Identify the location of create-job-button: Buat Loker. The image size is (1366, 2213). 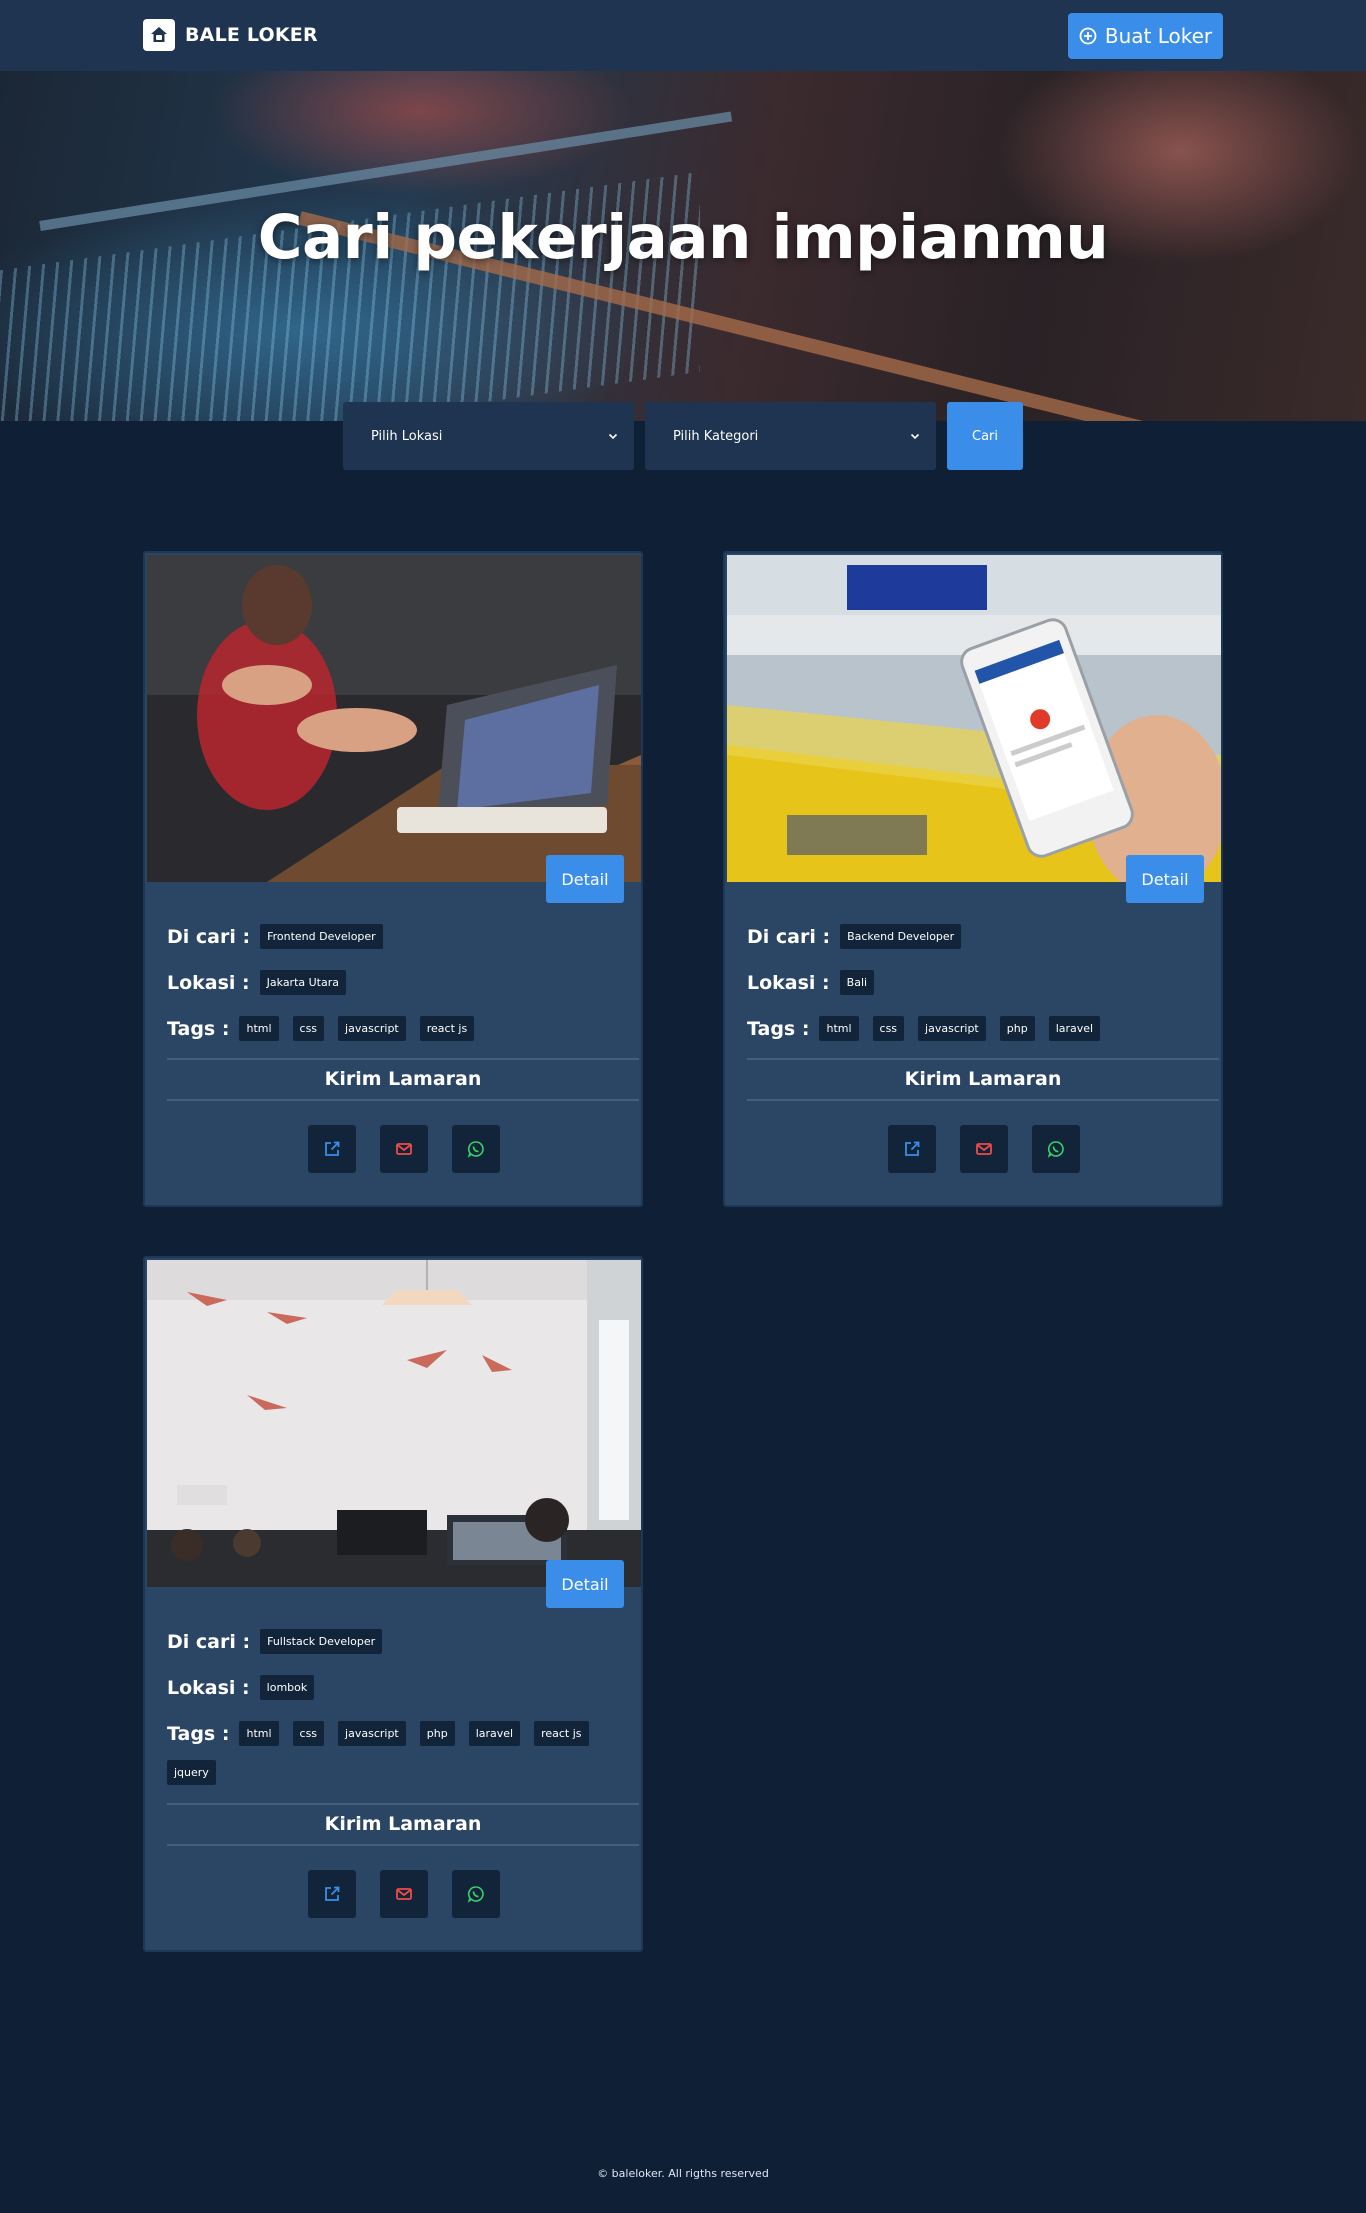
(1145, 36).